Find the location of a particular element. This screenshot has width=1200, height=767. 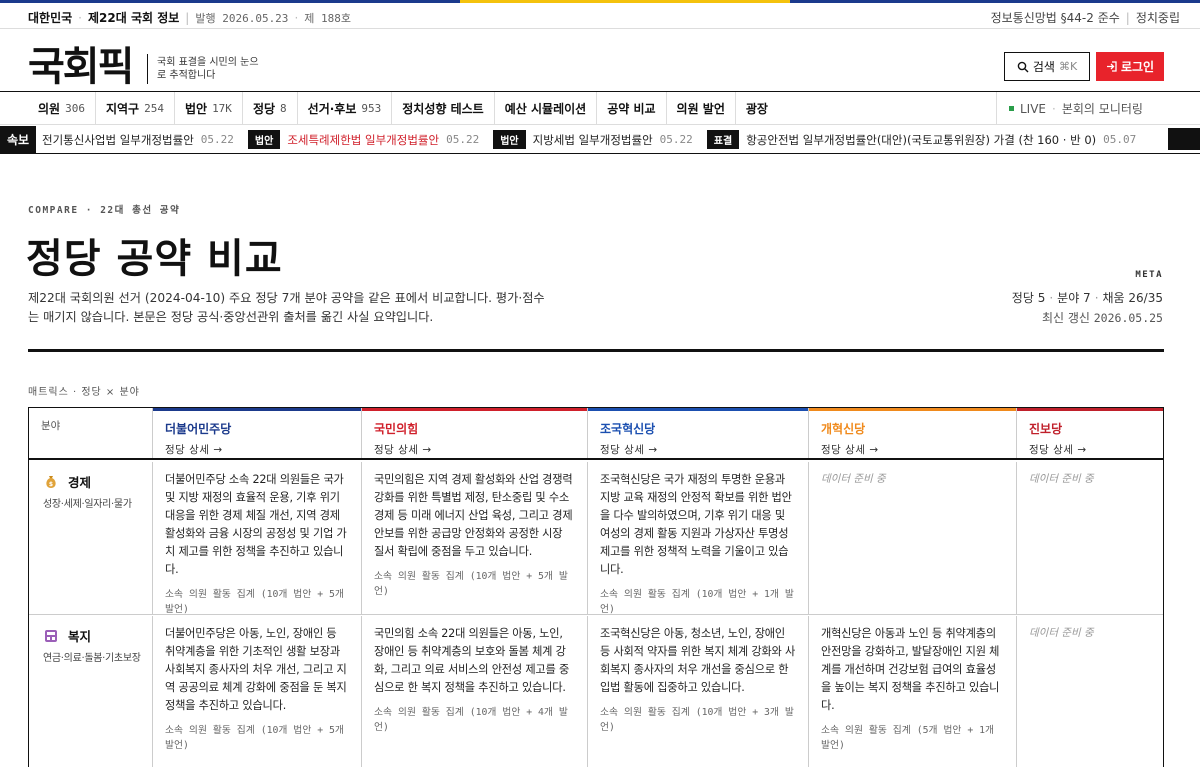

search-label: 검색 is located at coordinates (1043, 67).